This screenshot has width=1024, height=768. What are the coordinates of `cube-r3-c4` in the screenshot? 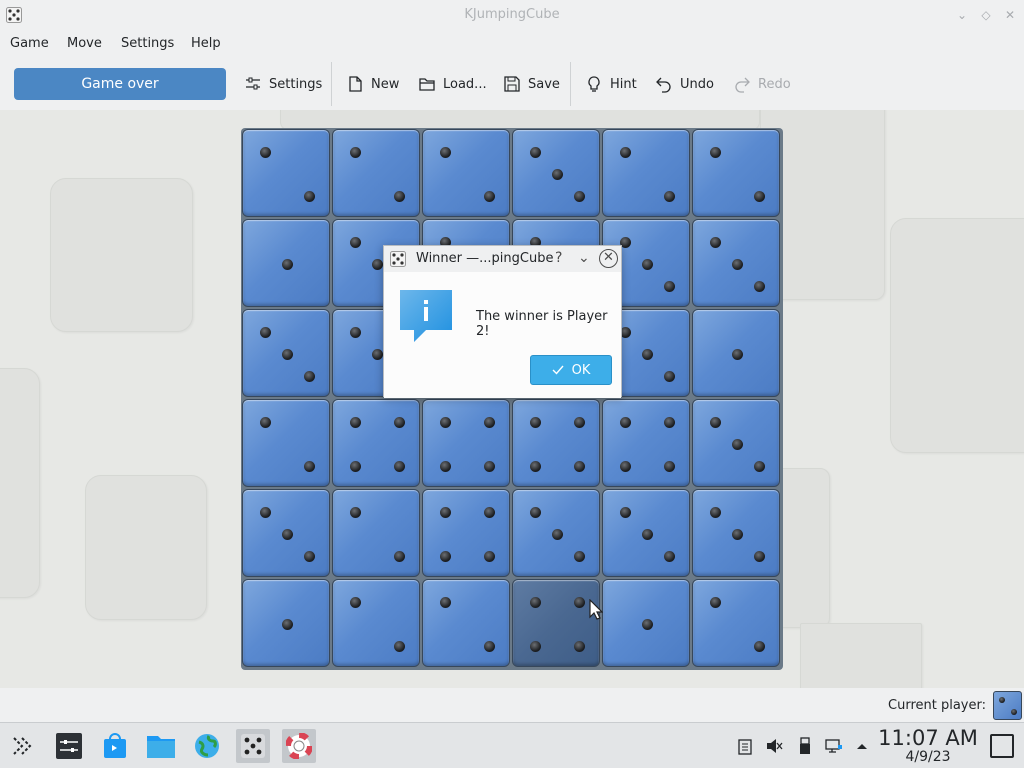 It's located at (646, 443).